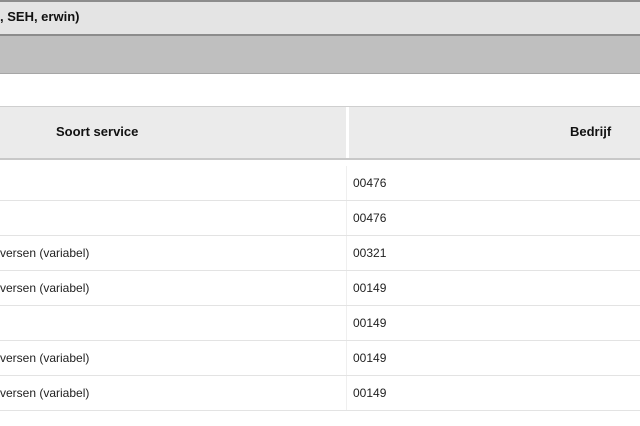  Describe the element at coordinates (590, 131) in the screenshot. I see `column-header-bedrijf: Bedrijf` at that location.